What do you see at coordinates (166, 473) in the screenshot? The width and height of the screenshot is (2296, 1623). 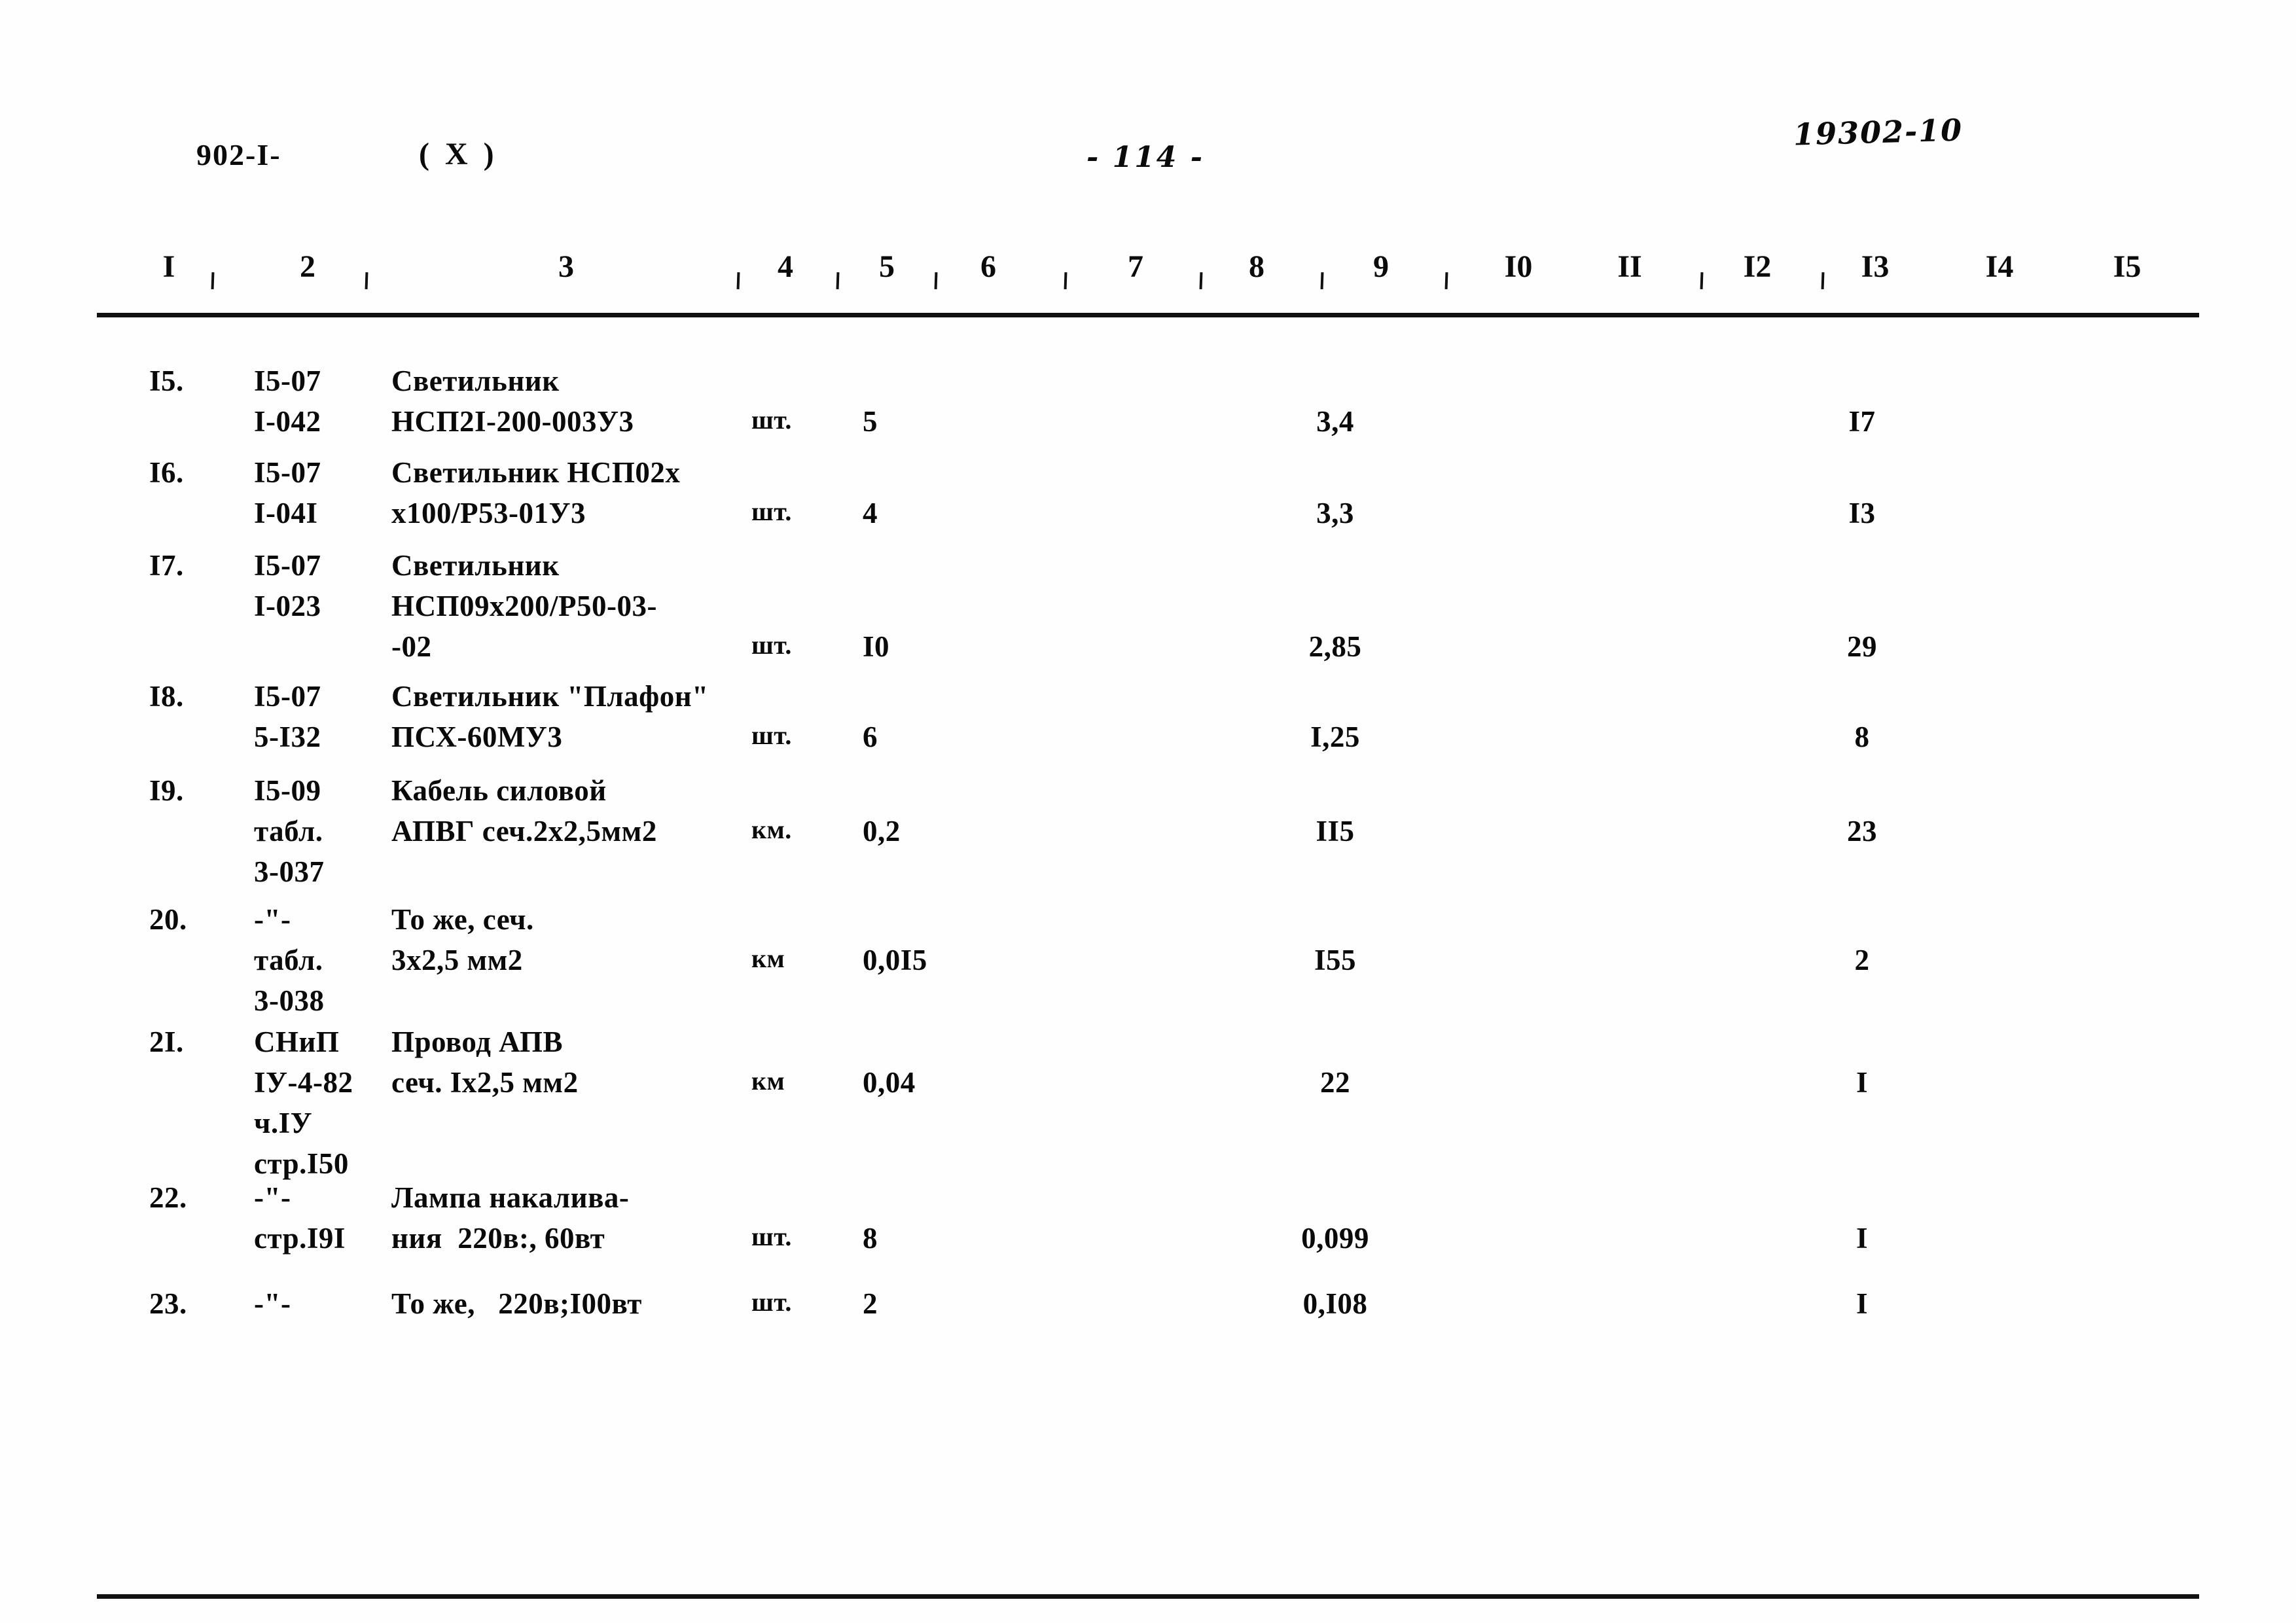 I see `row-item-number: I6.` at bounding box center [166, 473].